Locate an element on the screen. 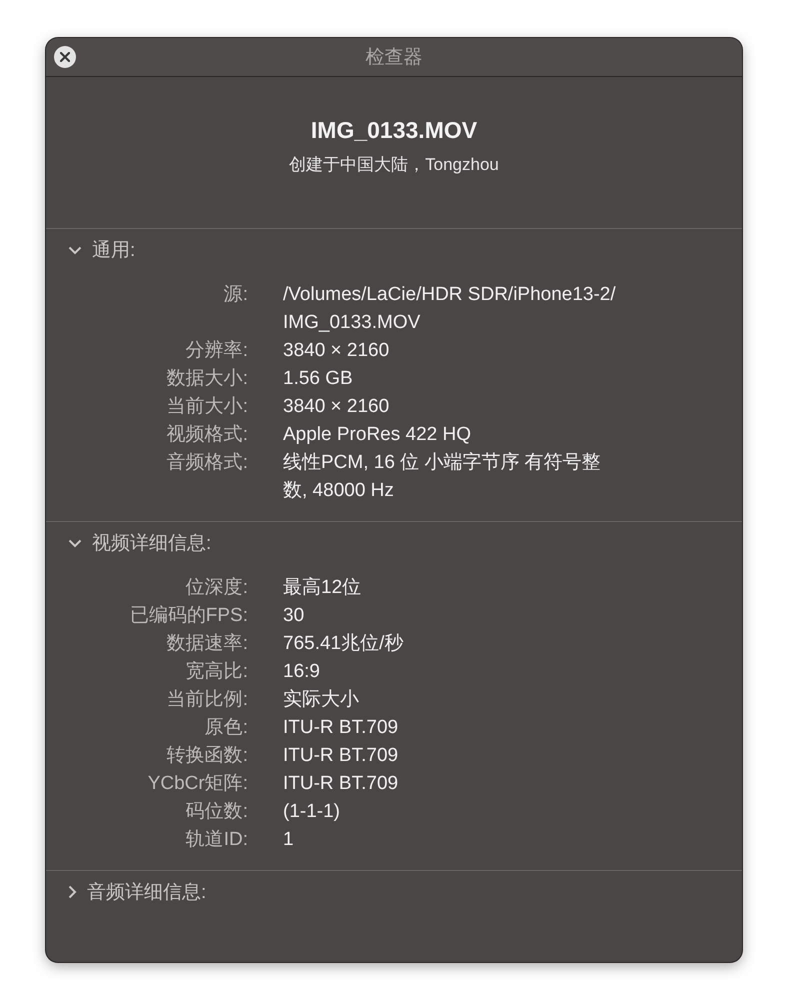  field-value: 实际大小 is located at coordinates (321, 700).